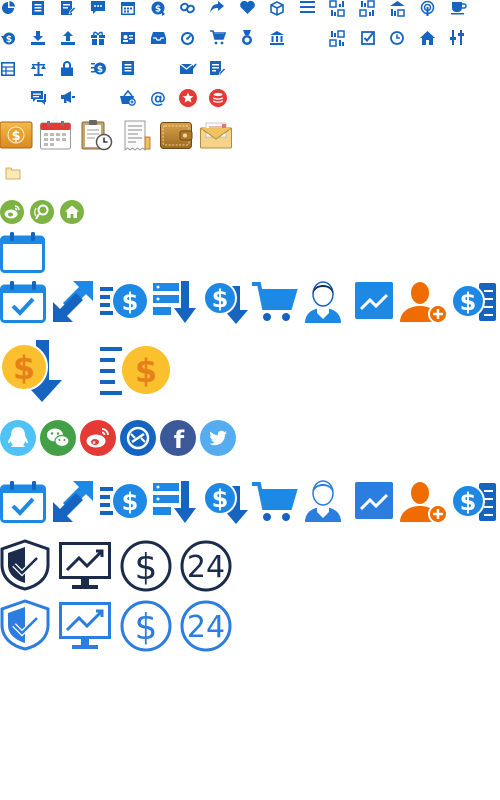  What do you see at coordinates (187, 8) in the screenshot?
I see `link-icon` at bounding box center [187, 8].